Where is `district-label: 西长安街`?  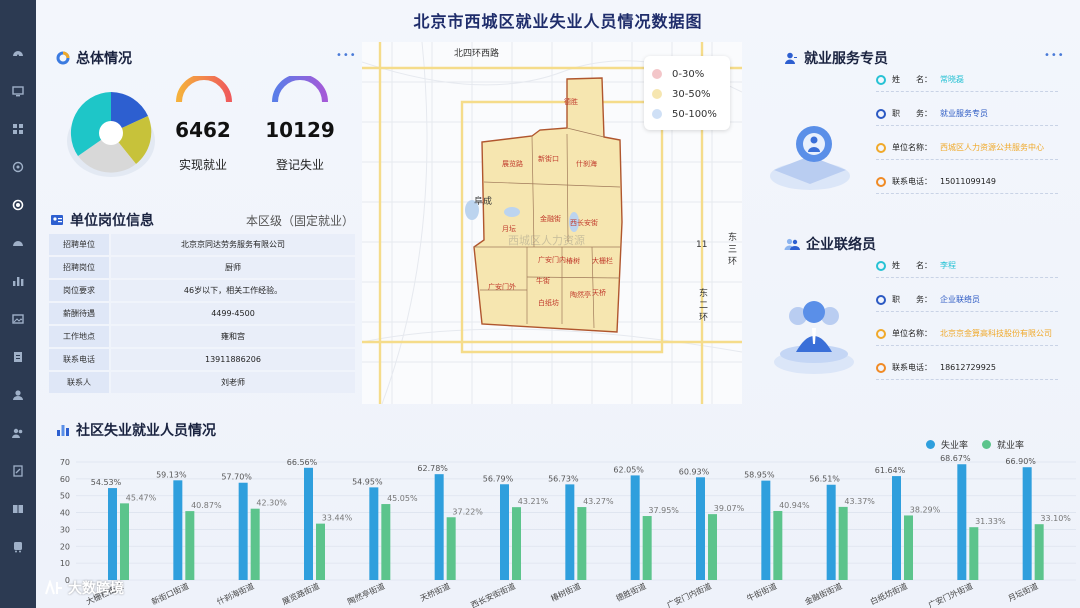 district-label: 西长安街 is located at coordinates (584, 223).